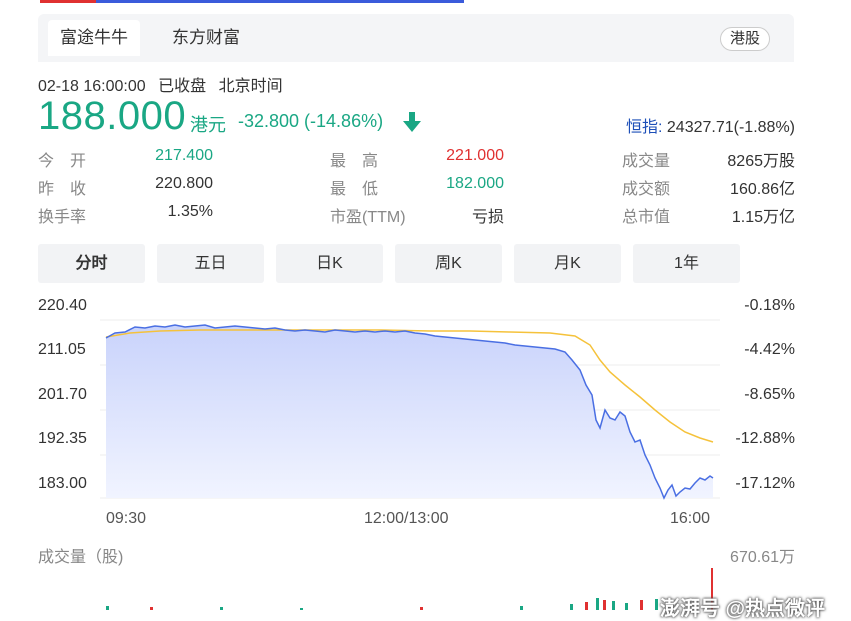  What do you see at coordinates (81, 557) in the screenshot?
I see `volume-title: 成交量（股)` at bounding box center [81, 557].